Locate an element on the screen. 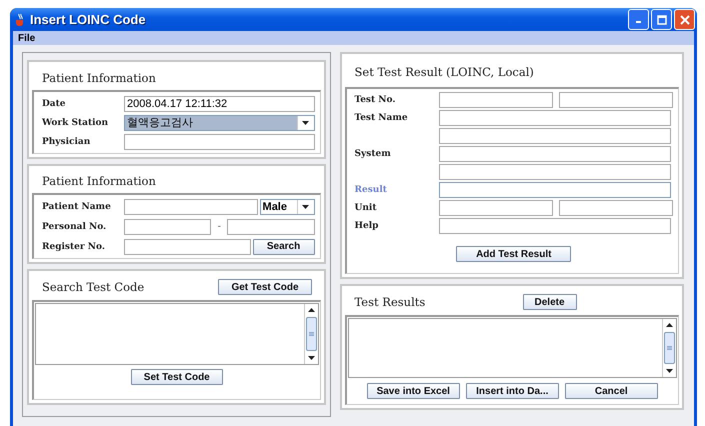 The image size is (705, 426). set-test-code-button: Set Test Code is located at coordinates (176, 377).